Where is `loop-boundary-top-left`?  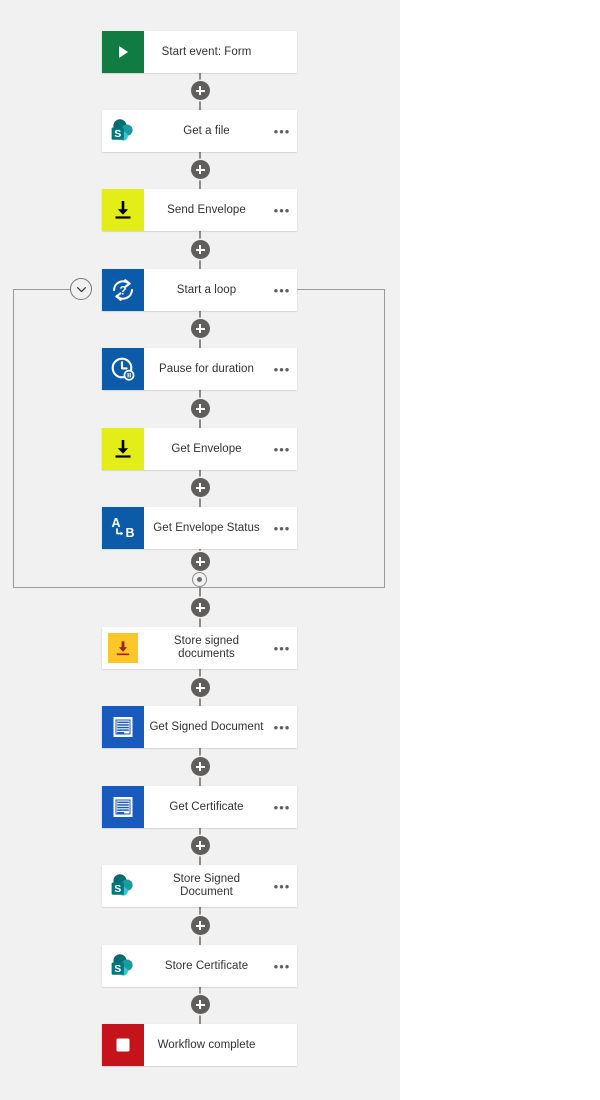
loop-boundary-top-left is located at coordinates (42, 289).